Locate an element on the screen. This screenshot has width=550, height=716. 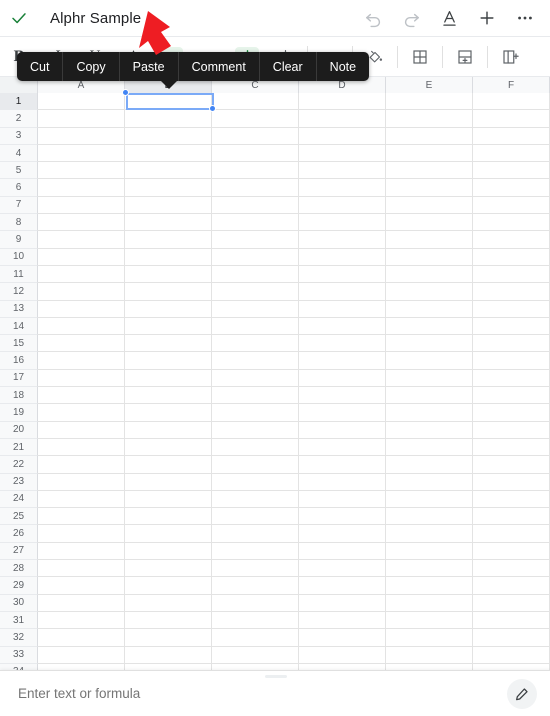
cell-C4 is located at coordinates (255, 153).